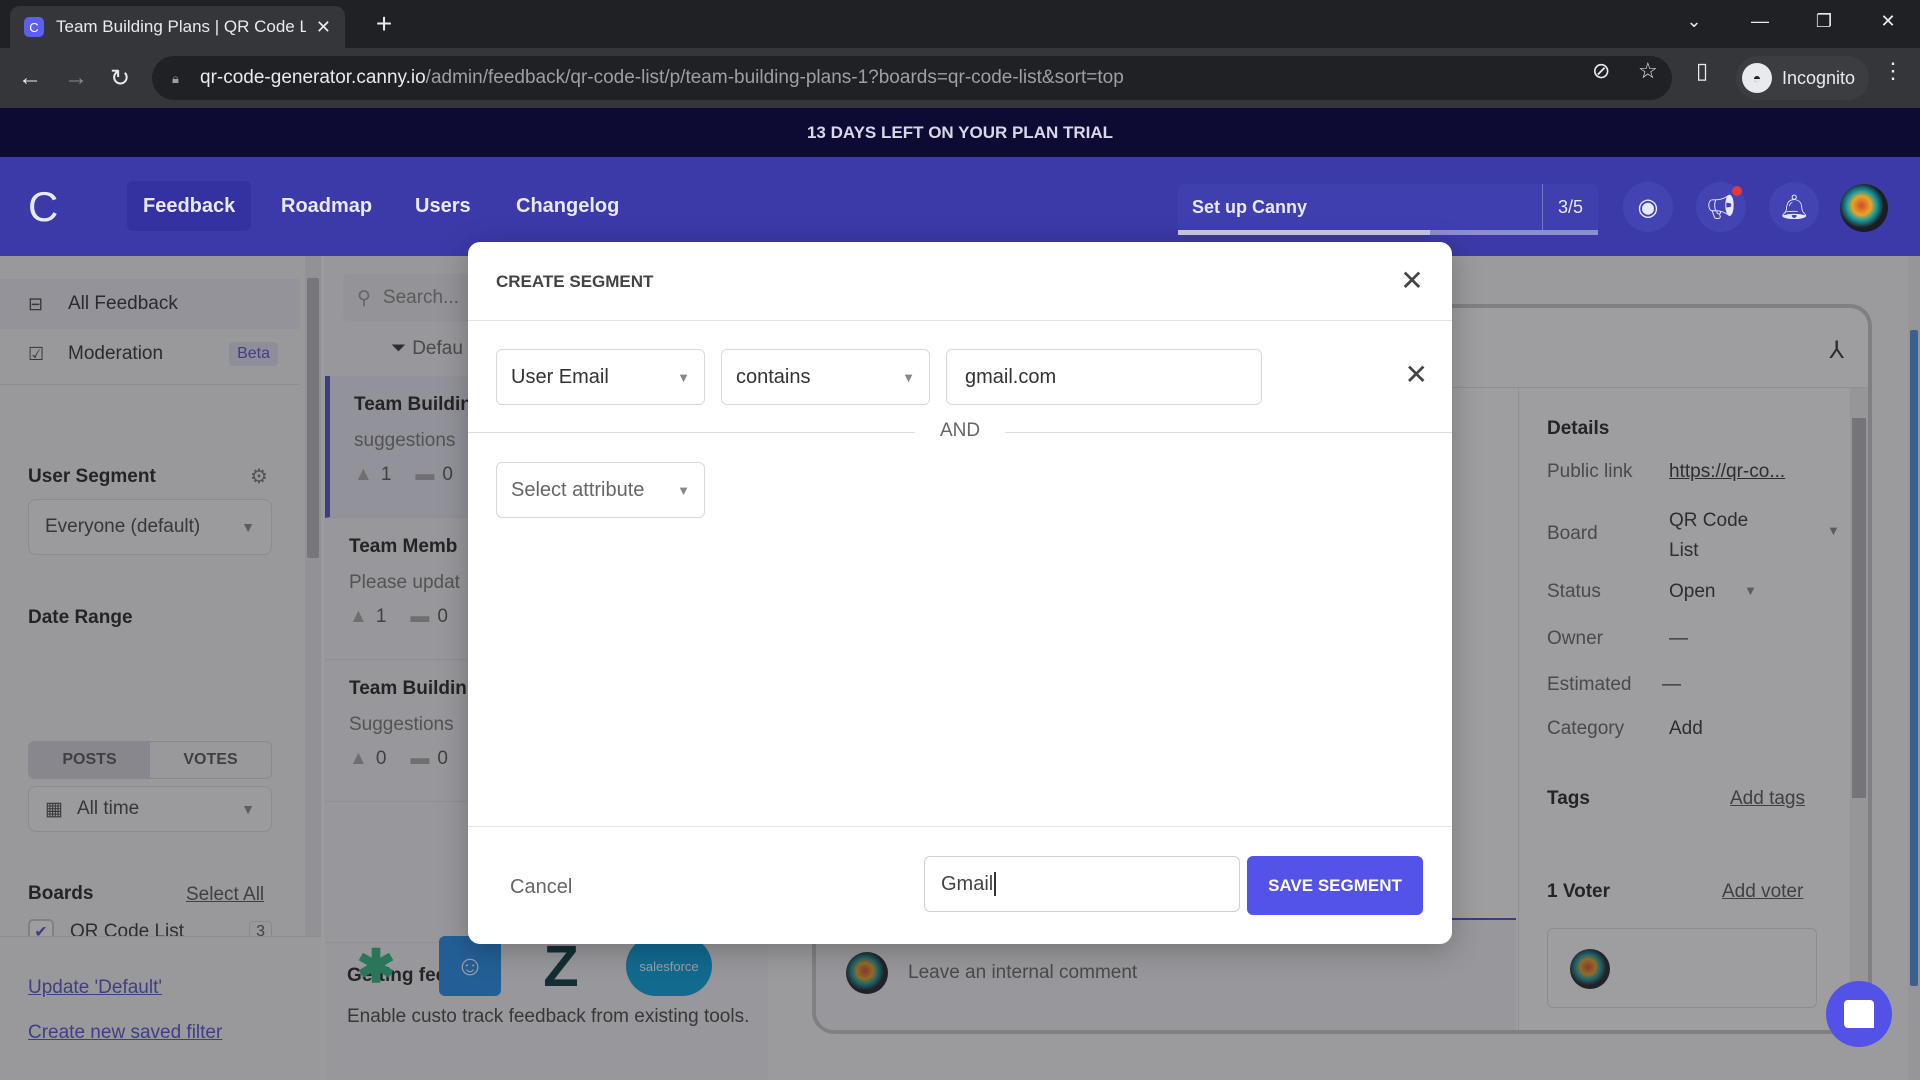  I want to click on minimize-button: —, so click(1760, 21).